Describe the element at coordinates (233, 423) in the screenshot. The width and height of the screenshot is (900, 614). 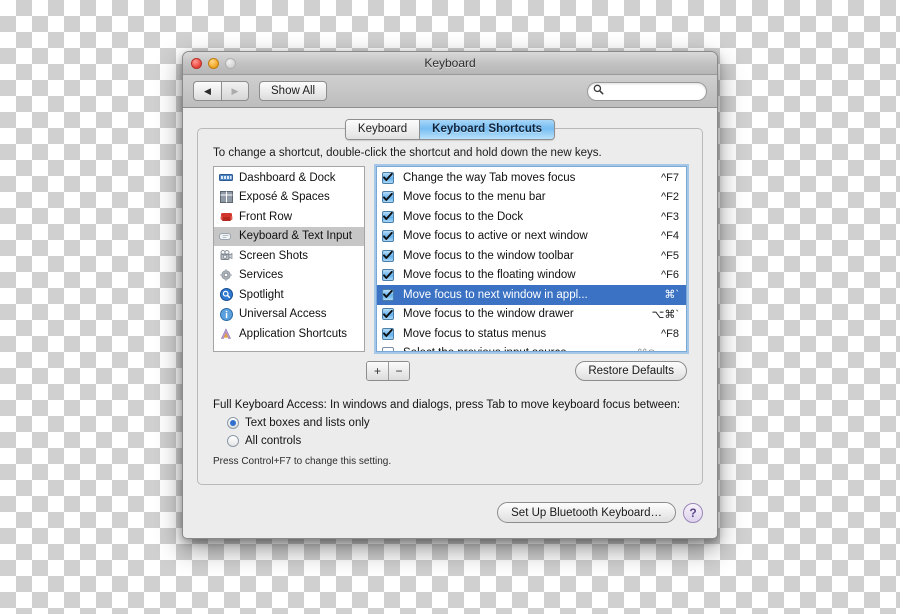
I see `radio-button-selected` at that location.